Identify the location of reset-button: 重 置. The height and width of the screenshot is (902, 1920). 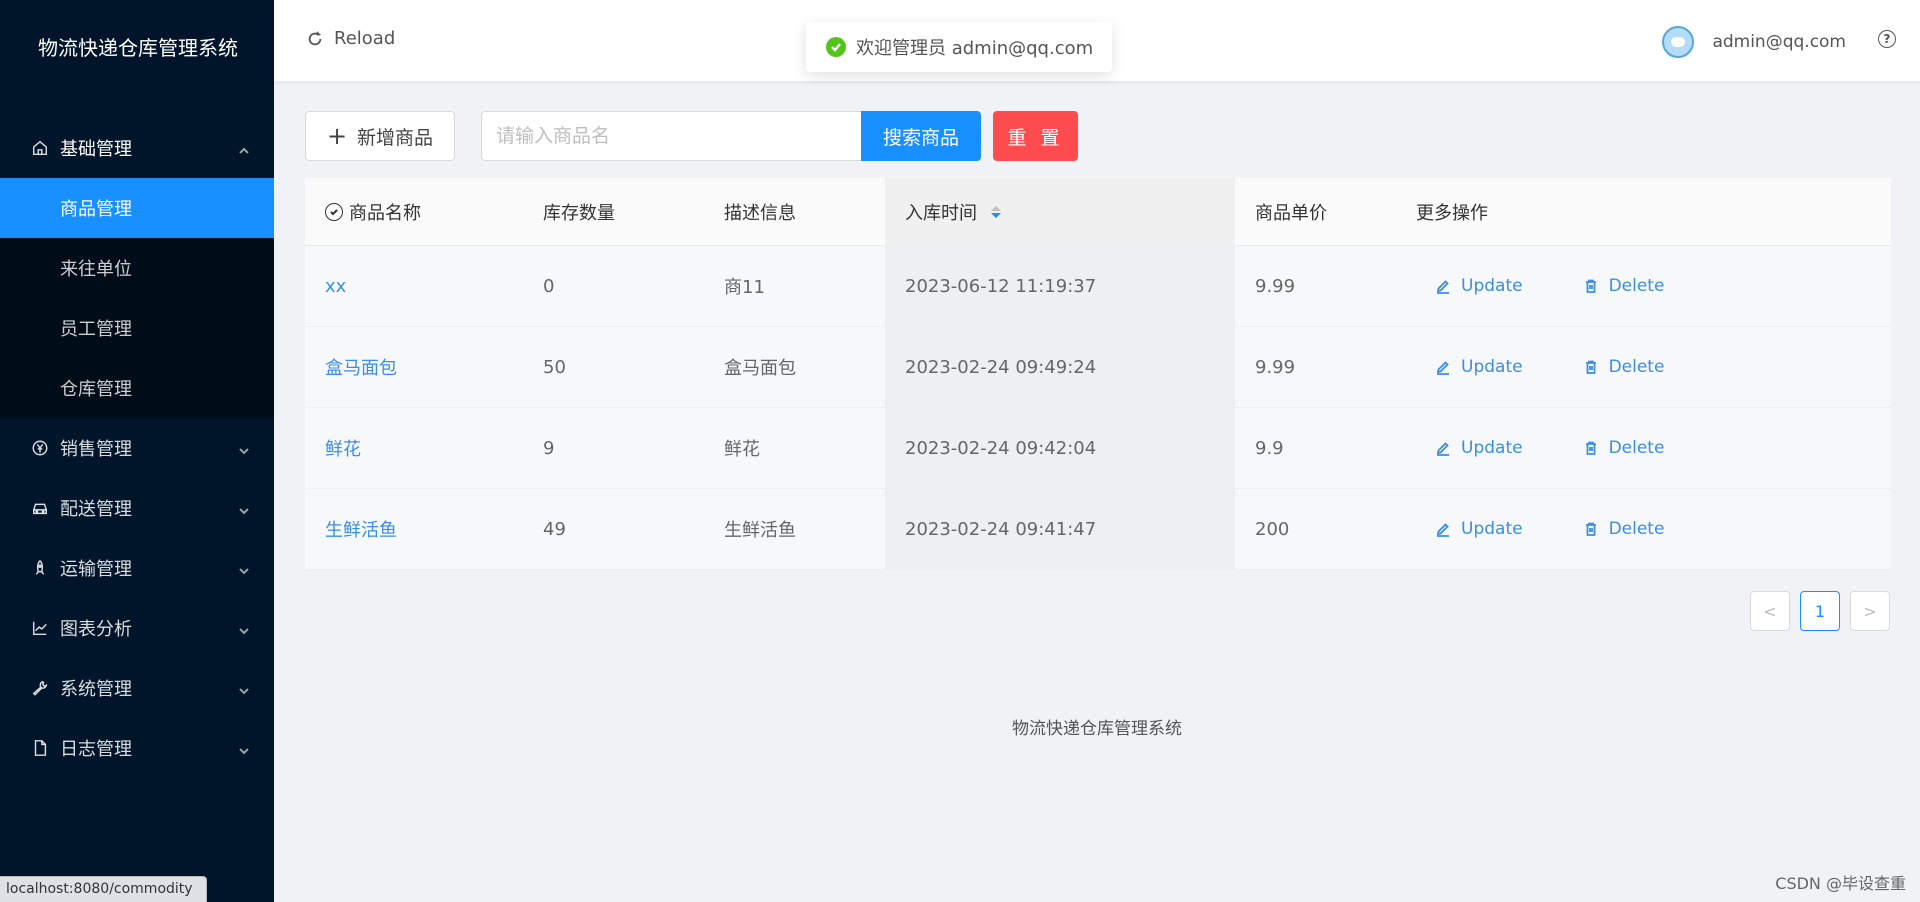
(1035, 136).